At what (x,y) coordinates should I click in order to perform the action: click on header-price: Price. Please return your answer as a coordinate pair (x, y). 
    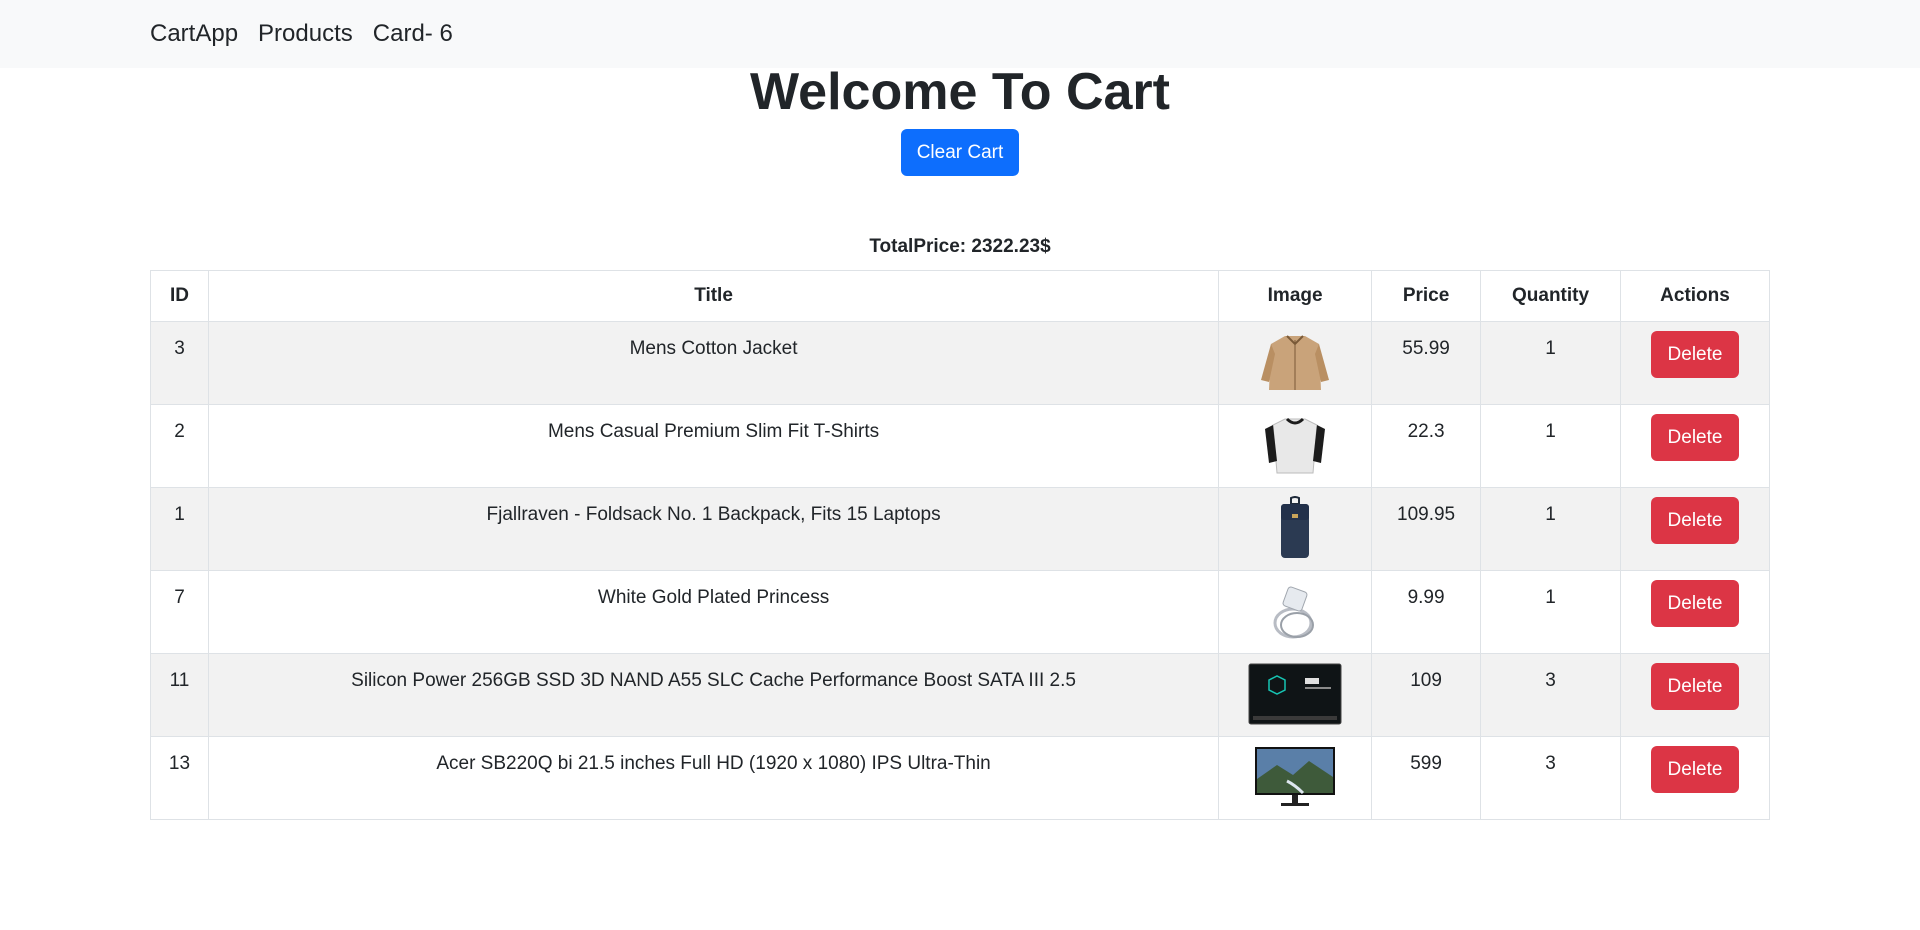
    Looking at the image, I should click on (1426, 296).